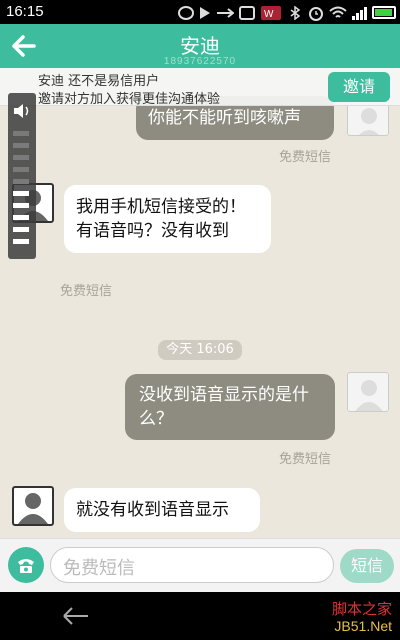  I want to click on call-button, so click(26, 565).